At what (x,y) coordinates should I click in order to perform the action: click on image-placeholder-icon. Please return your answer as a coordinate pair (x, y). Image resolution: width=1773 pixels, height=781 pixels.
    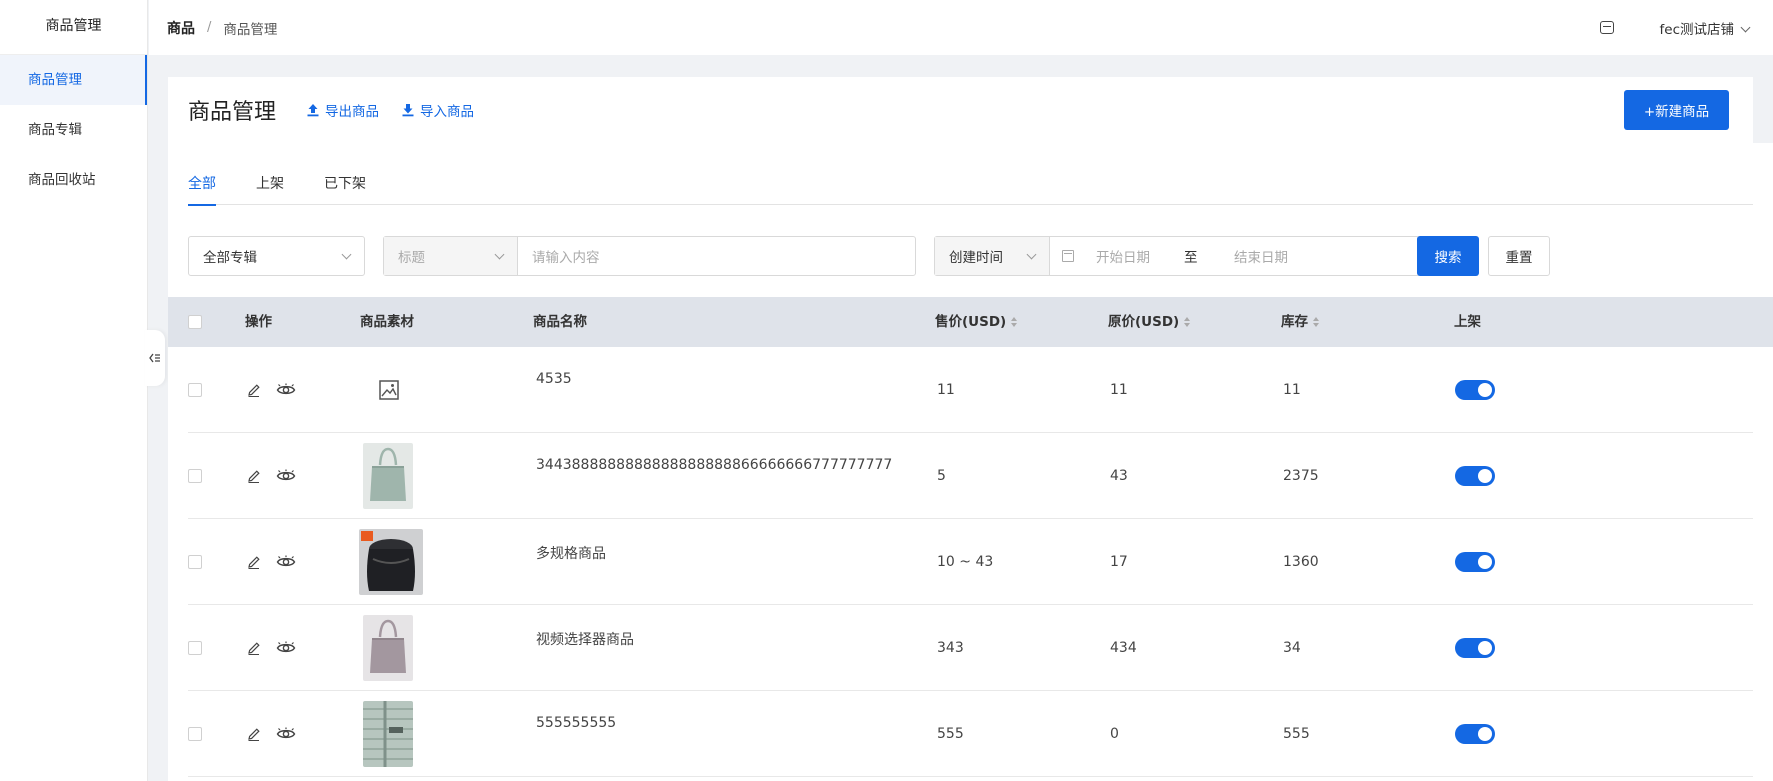
    Looking at the image, I should click on (389, 390).